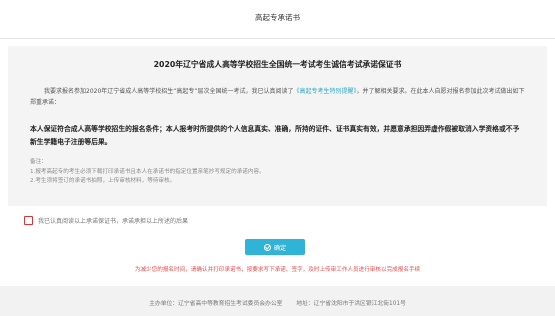  What do you see at coordinates (216, 304) in the screenshot?
I see `footer-organizer: 主办单位：辽宁省高中等教育招生考试委员会办公室` at bounding box center [216, 304].